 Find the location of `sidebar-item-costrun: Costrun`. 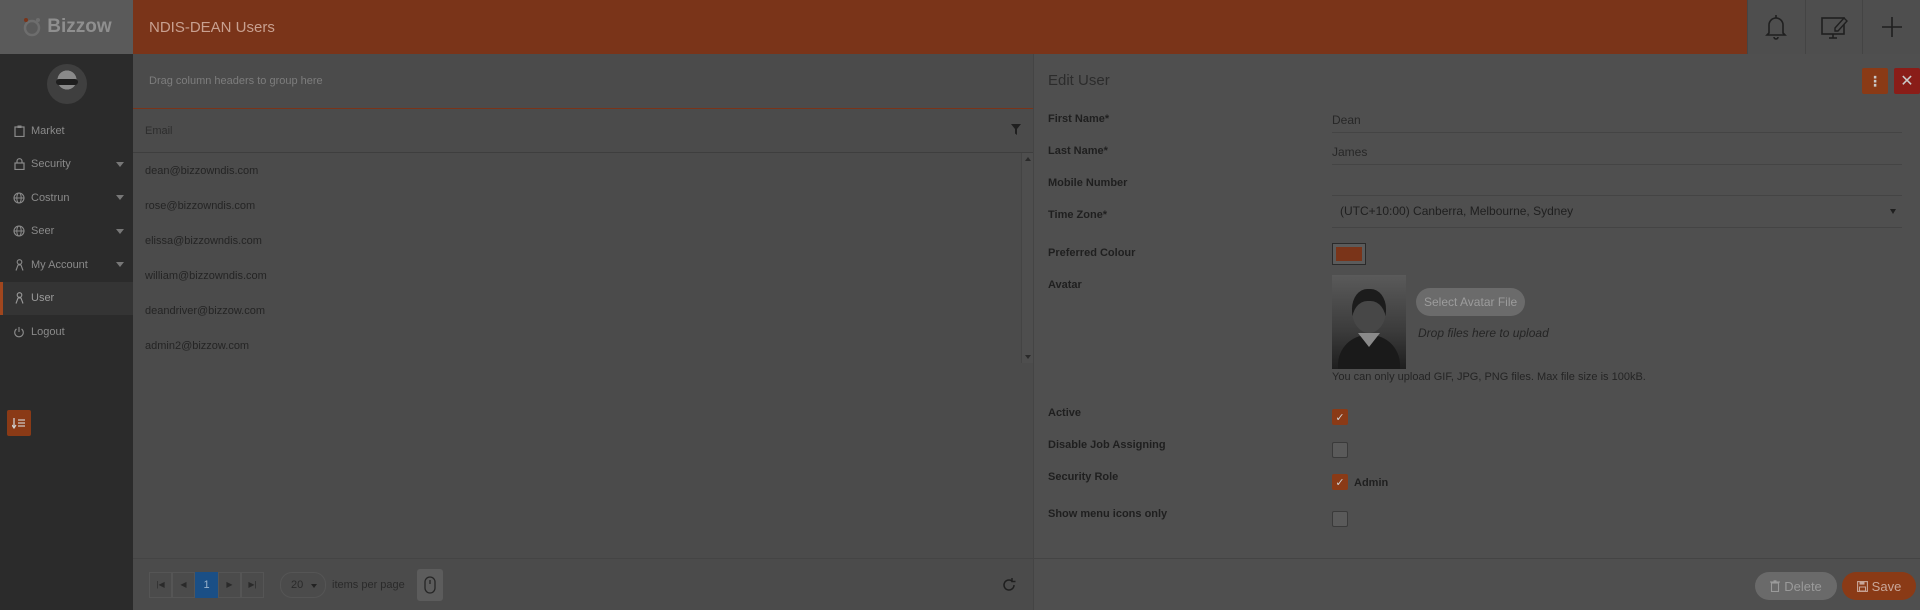

sidebar-item-costrun: Costrun is located at coordinates (66, 198).